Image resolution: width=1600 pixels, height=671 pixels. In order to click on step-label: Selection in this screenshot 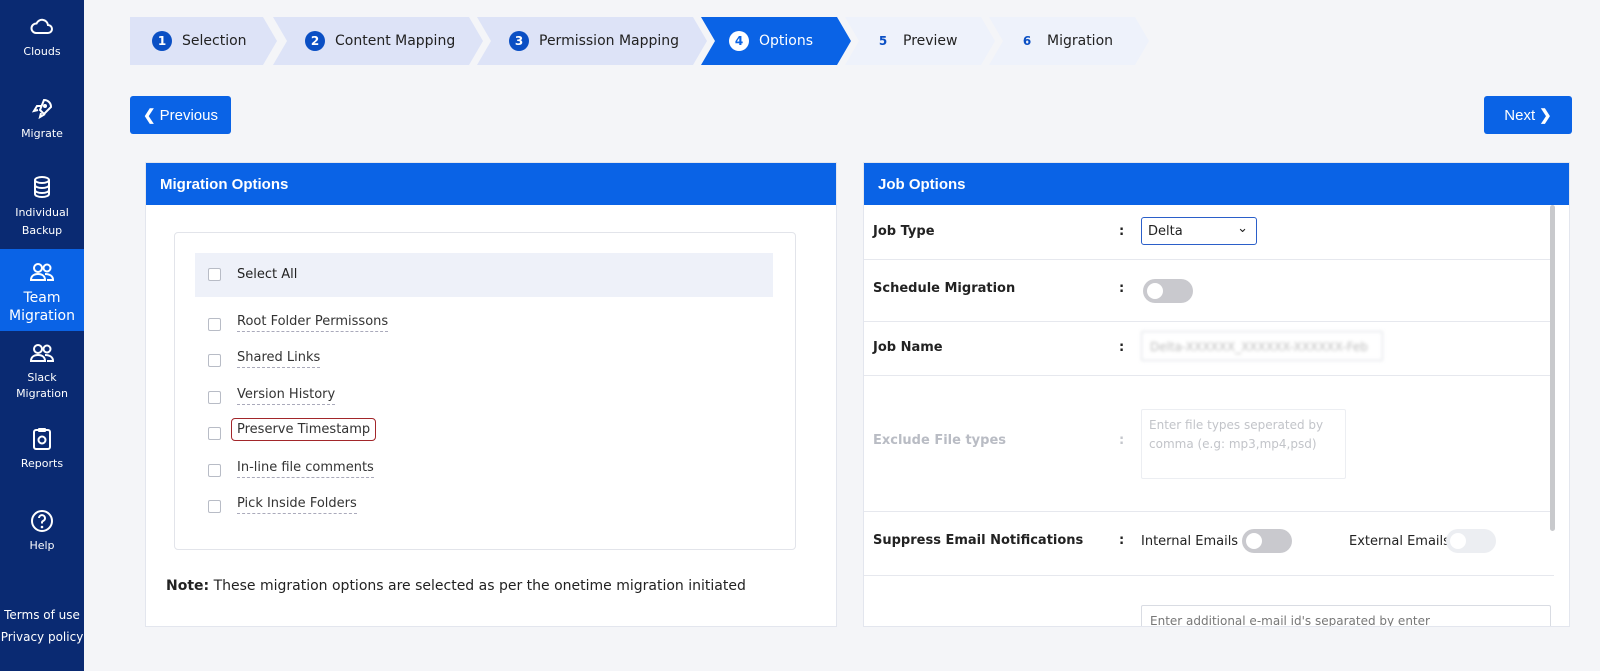, I will do `click(214, 41)`.